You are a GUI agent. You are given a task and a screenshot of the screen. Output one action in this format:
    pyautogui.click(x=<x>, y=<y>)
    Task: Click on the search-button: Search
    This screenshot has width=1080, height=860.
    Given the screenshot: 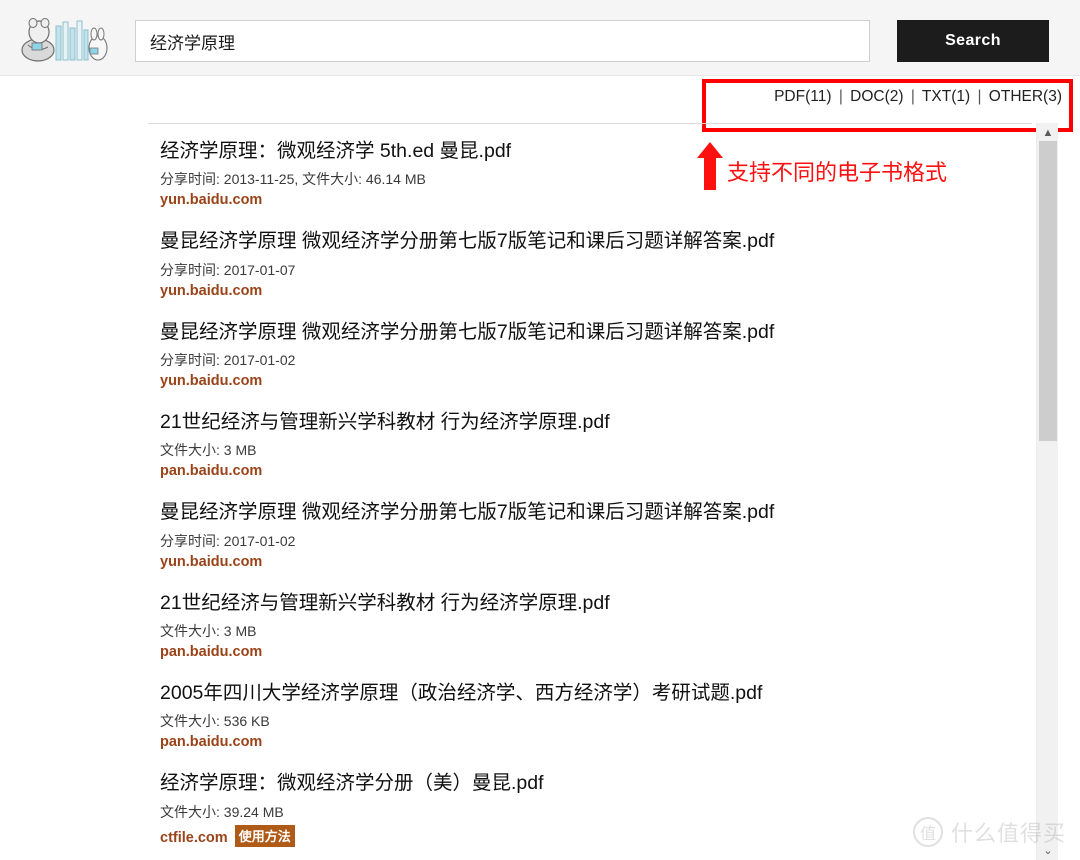 What is the action you would take?
    pyautogui.click(x=973, y=41)
    